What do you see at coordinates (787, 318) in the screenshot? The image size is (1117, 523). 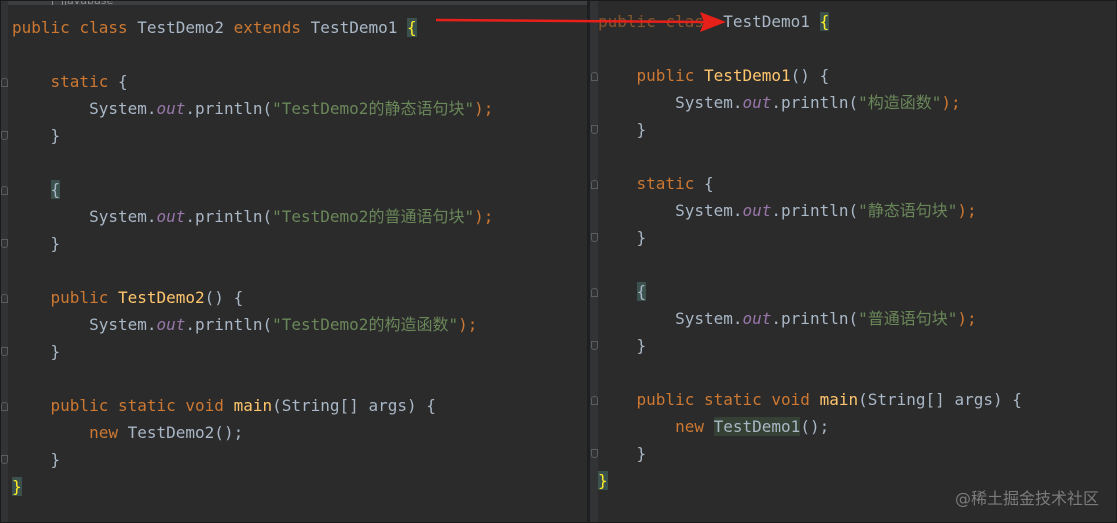 I see `code-line-println-instance: System.out.println("普通语句块");` at bounding box center [787, 318].